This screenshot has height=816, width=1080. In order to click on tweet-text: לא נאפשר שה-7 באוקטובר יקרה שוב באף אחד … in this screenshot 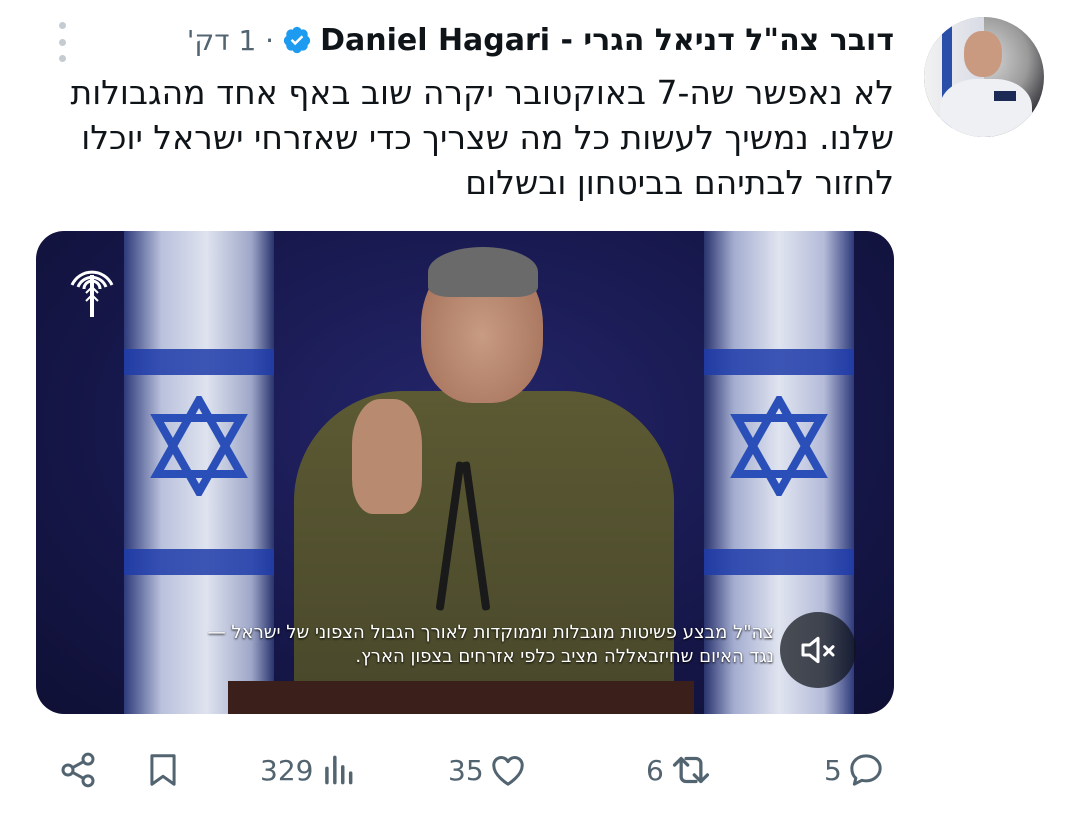, I will do `click(482, 137)`.